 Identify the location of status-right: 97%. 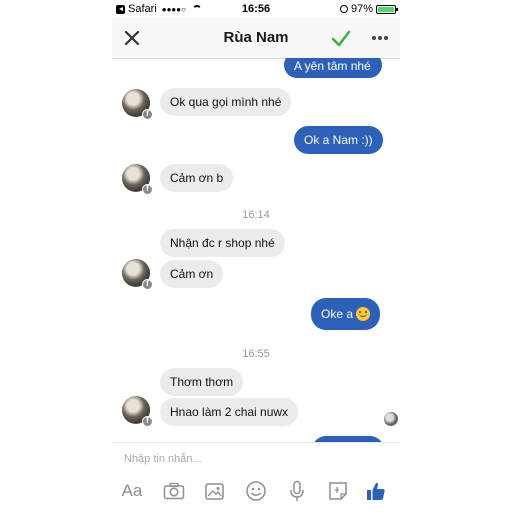
(368, 9).